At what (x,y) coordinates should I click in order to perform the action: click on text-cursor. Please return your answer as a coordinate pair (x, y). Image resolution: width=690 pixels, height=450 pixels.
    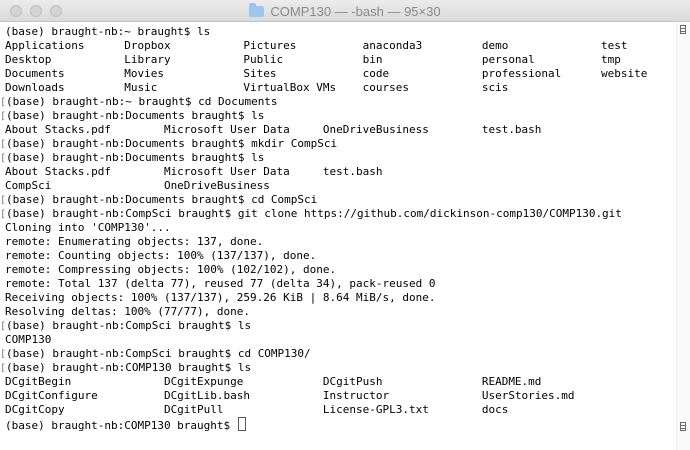
    Looking at the image, I should click on (241, 424).